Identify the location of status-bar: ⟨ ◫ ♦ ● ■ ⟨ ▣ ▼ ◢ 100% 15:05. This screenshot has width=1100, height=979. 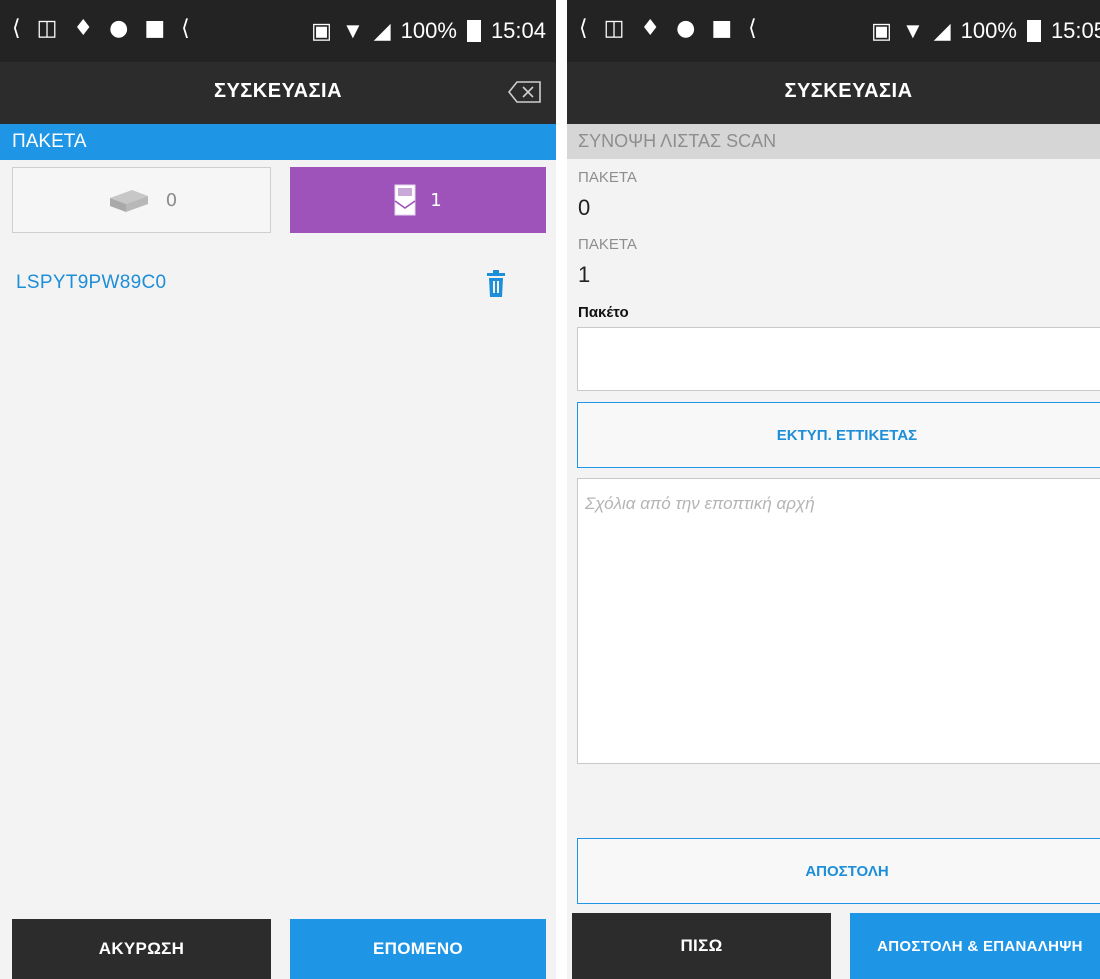
(833, 31).